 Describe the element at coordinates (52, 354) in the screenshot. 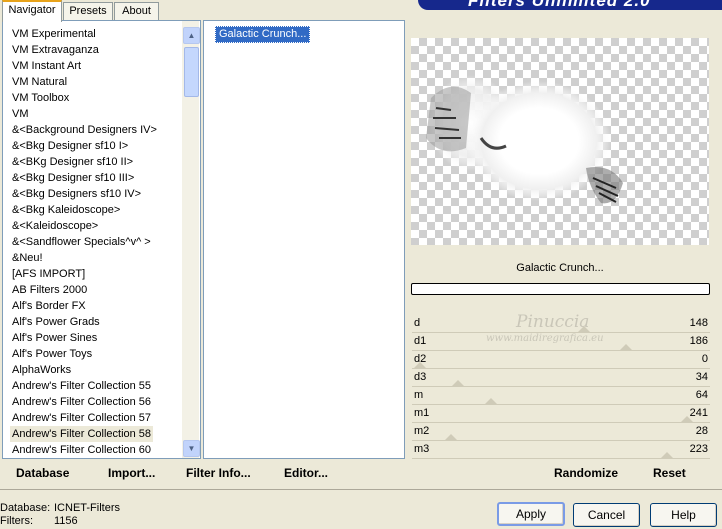

I see `category-item: Alf's Power Toys` at that location.